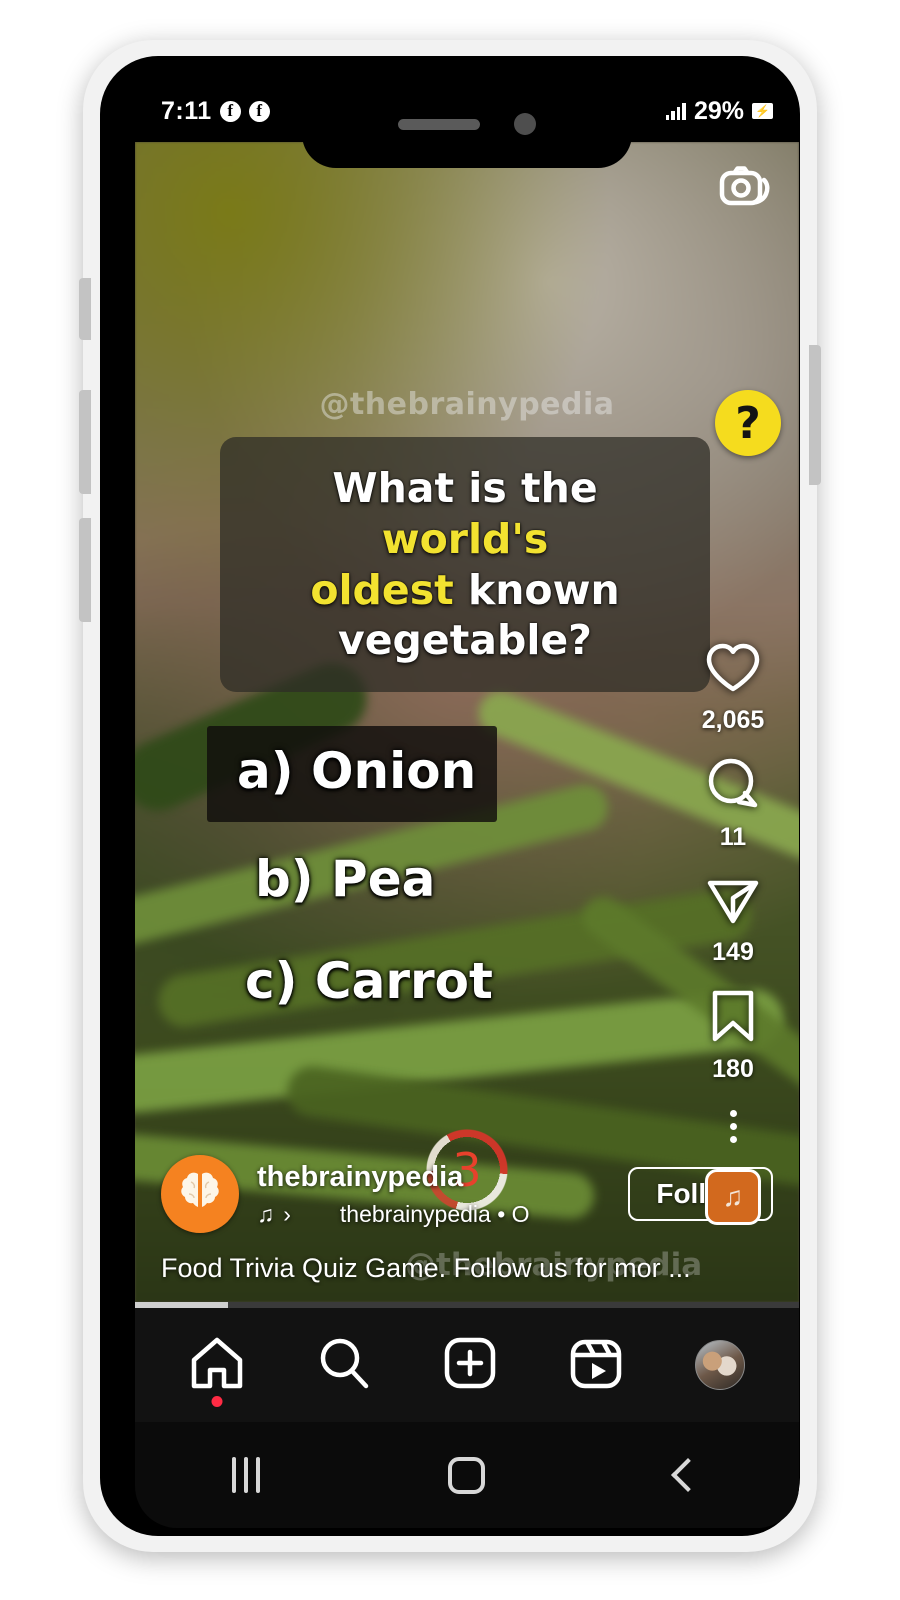 The image size is (900, 1600). What do you see at coordinates (733, 670) in the screenshot?
I see `heart-icon` at bounding box center [733, 670].